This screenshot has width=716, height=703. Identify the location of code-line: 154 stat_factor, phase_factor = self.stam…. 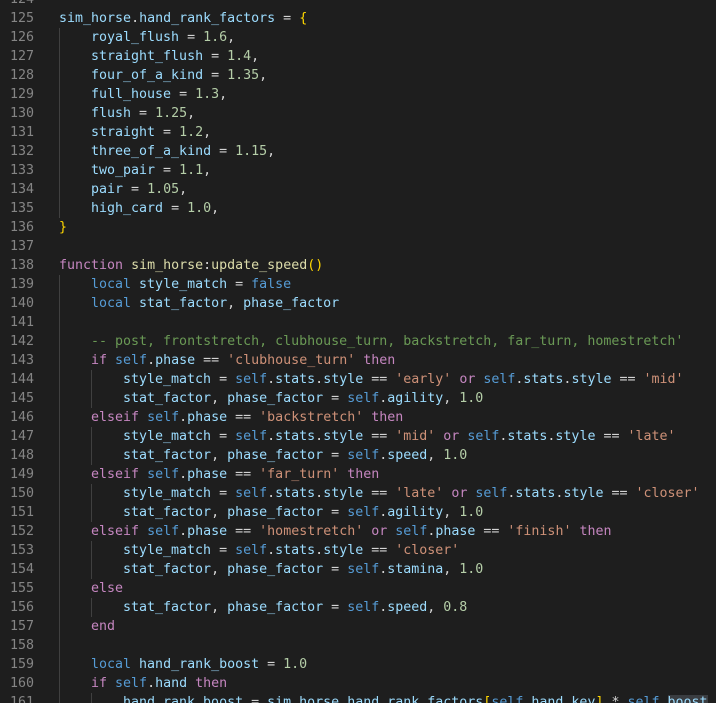
(358, 569).